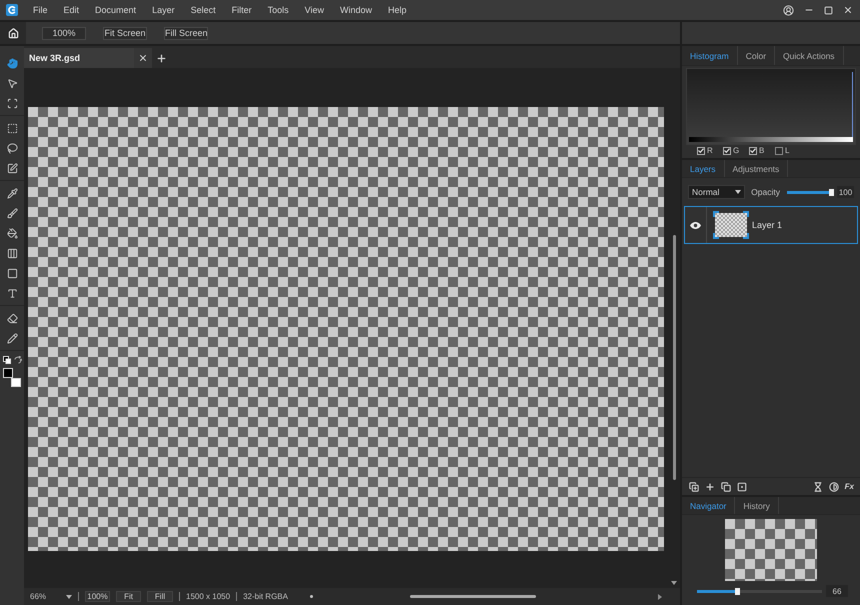 The width and height of the screenshot is (860, 605). I want to click on zoom-preset-button: Fill, so click(160, 596).